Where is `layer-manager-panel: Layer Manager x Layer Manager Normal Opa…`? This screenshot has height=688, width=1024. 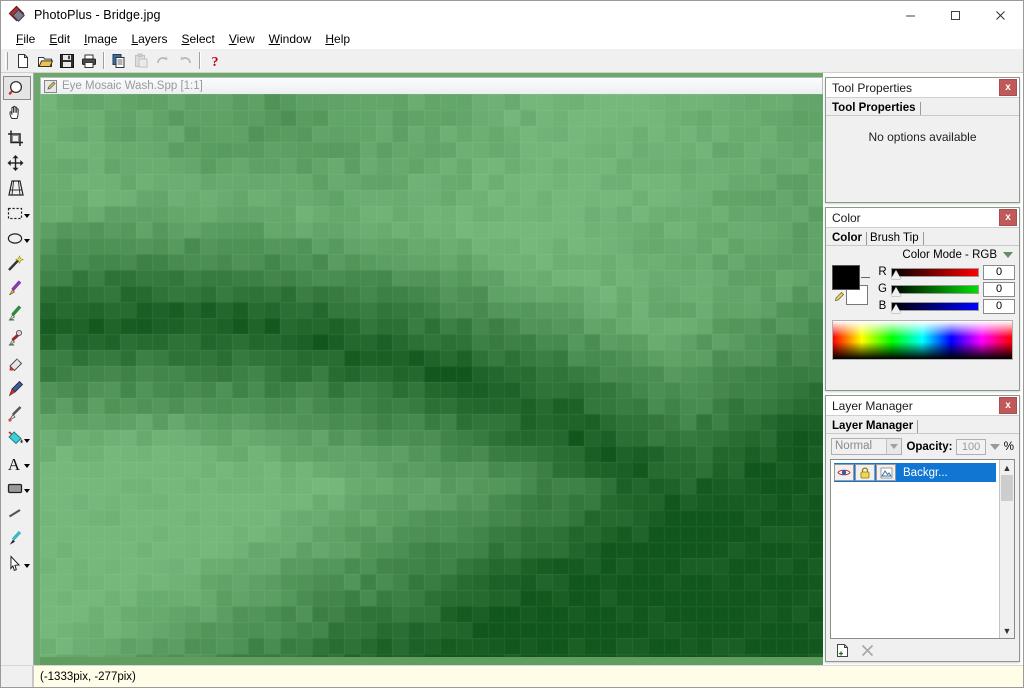
layer-manager-panel: Layer Manager x Layer Manager Normal Opa… is located at coordinates (922, 528).